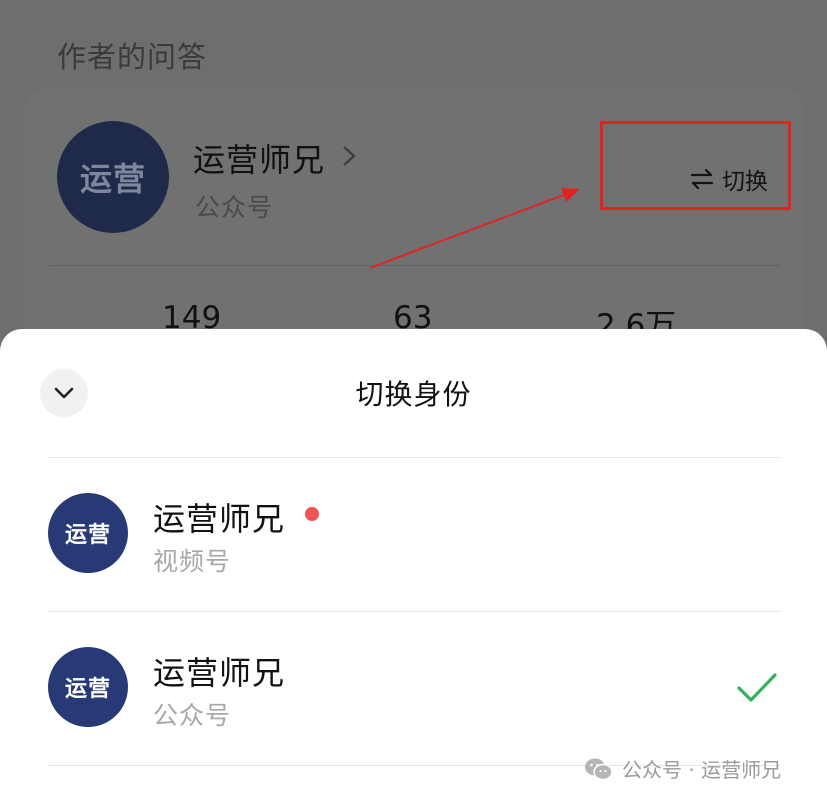 The width and height of the screenshot is (827, 801). Describe the element at coordinates (312, 514) in the screenshot. I see `notification-dot` at that location.